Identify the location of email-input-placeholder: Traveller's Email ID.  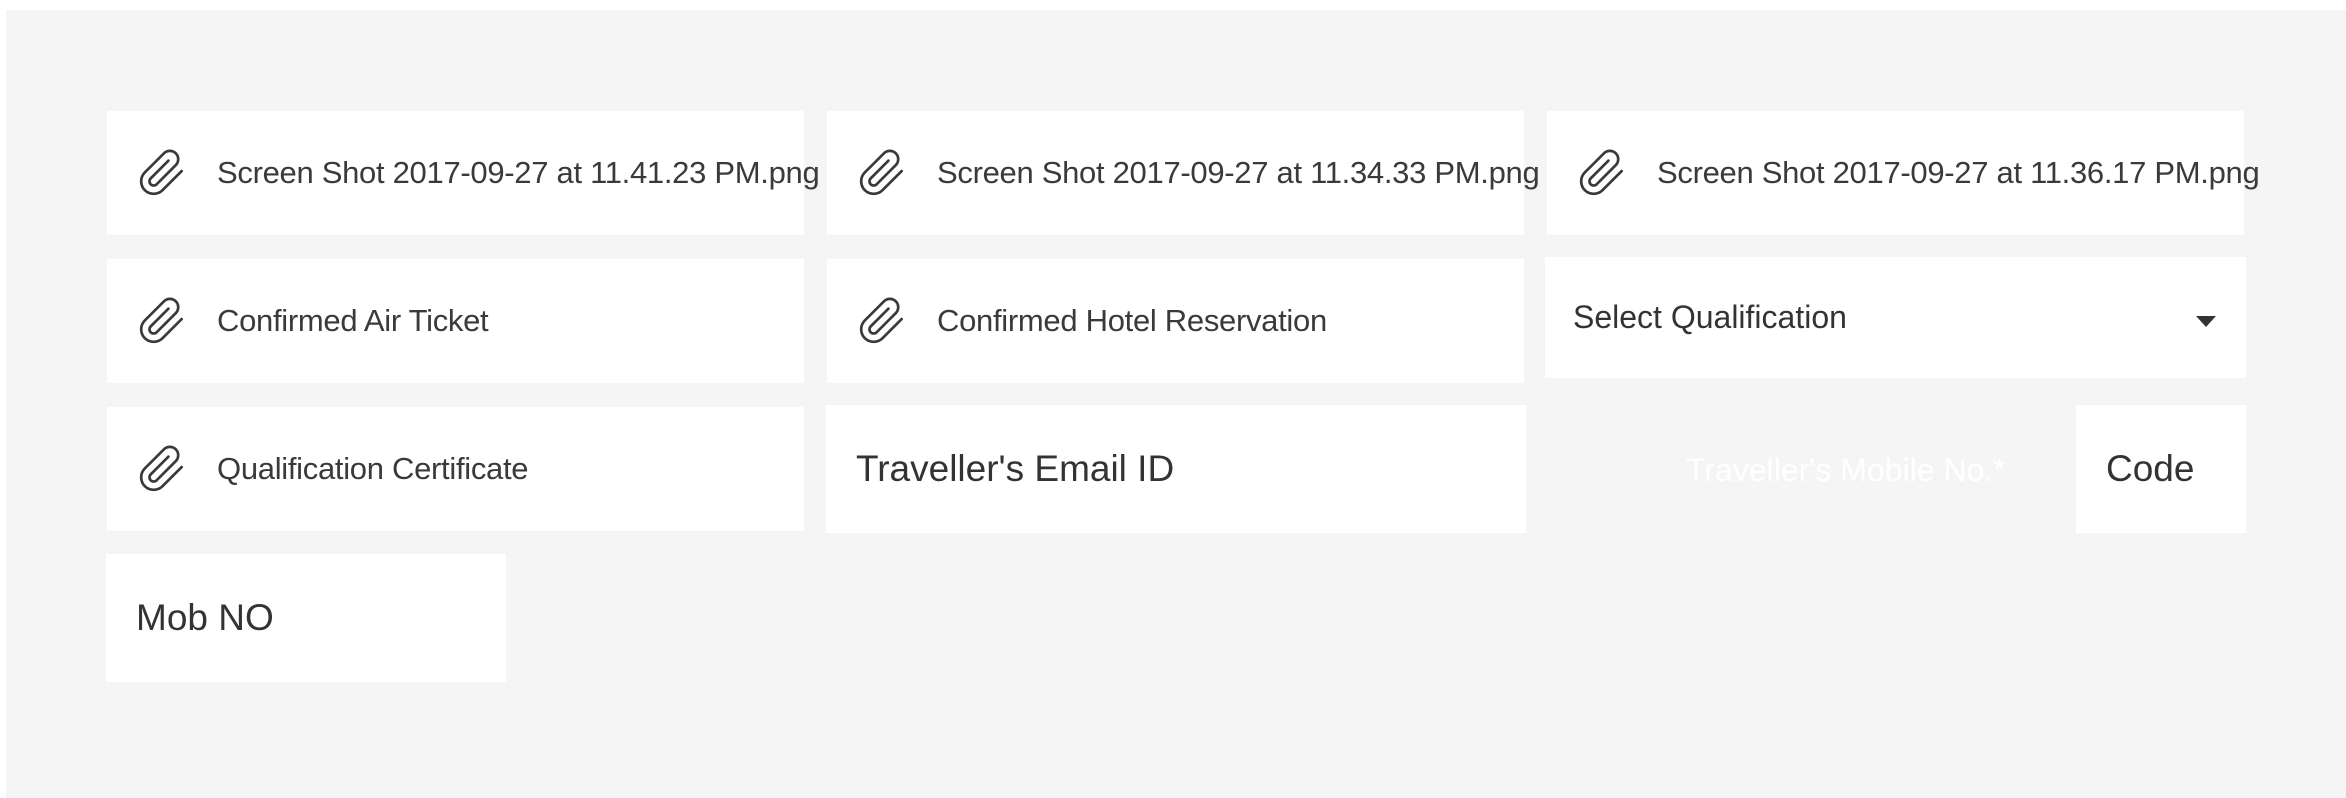
(1015, 468).